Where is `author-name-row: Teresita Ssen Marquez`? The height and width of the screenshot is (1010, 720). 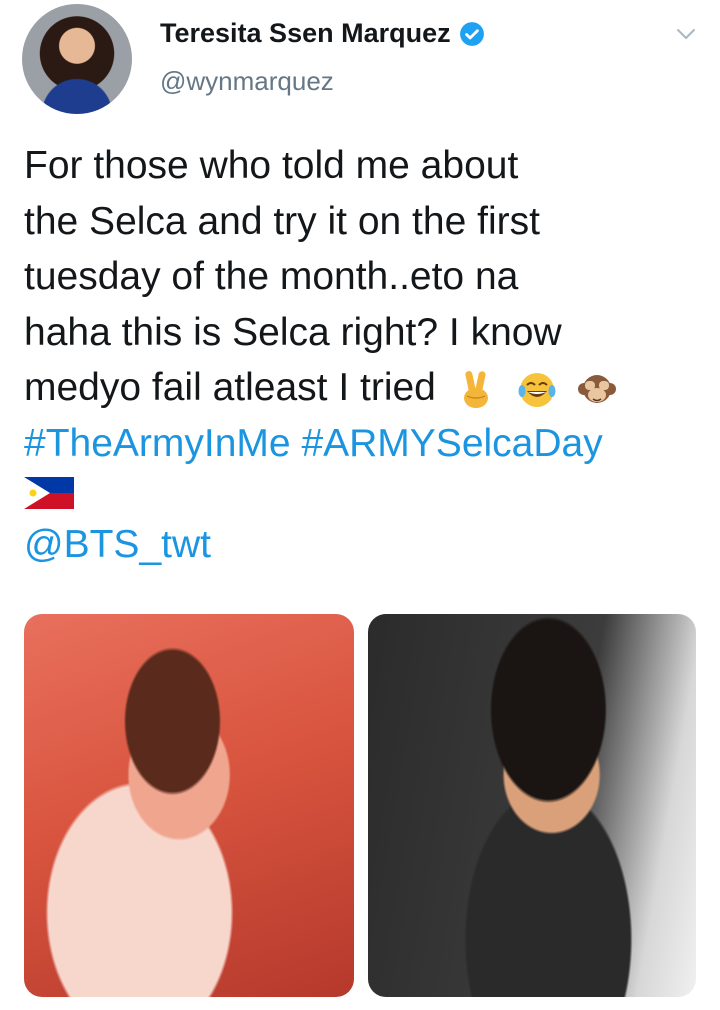
author-name-row: Teresita Ssen Marquez is located at coordinates (322, 33).